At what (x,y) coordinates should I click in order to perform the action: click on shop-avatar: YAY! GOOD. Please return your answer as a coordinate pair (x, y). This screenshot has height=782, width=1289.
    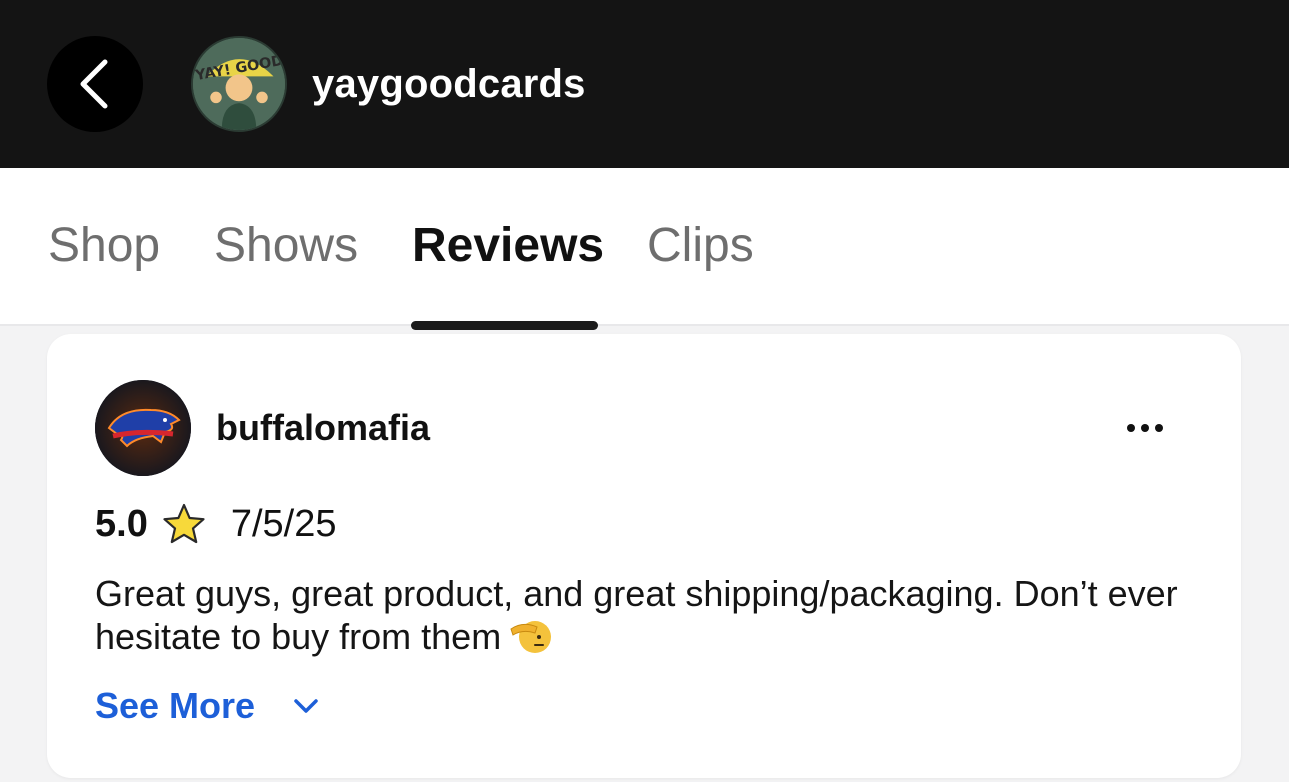
    Looking at the image, I should click on (239, 84).